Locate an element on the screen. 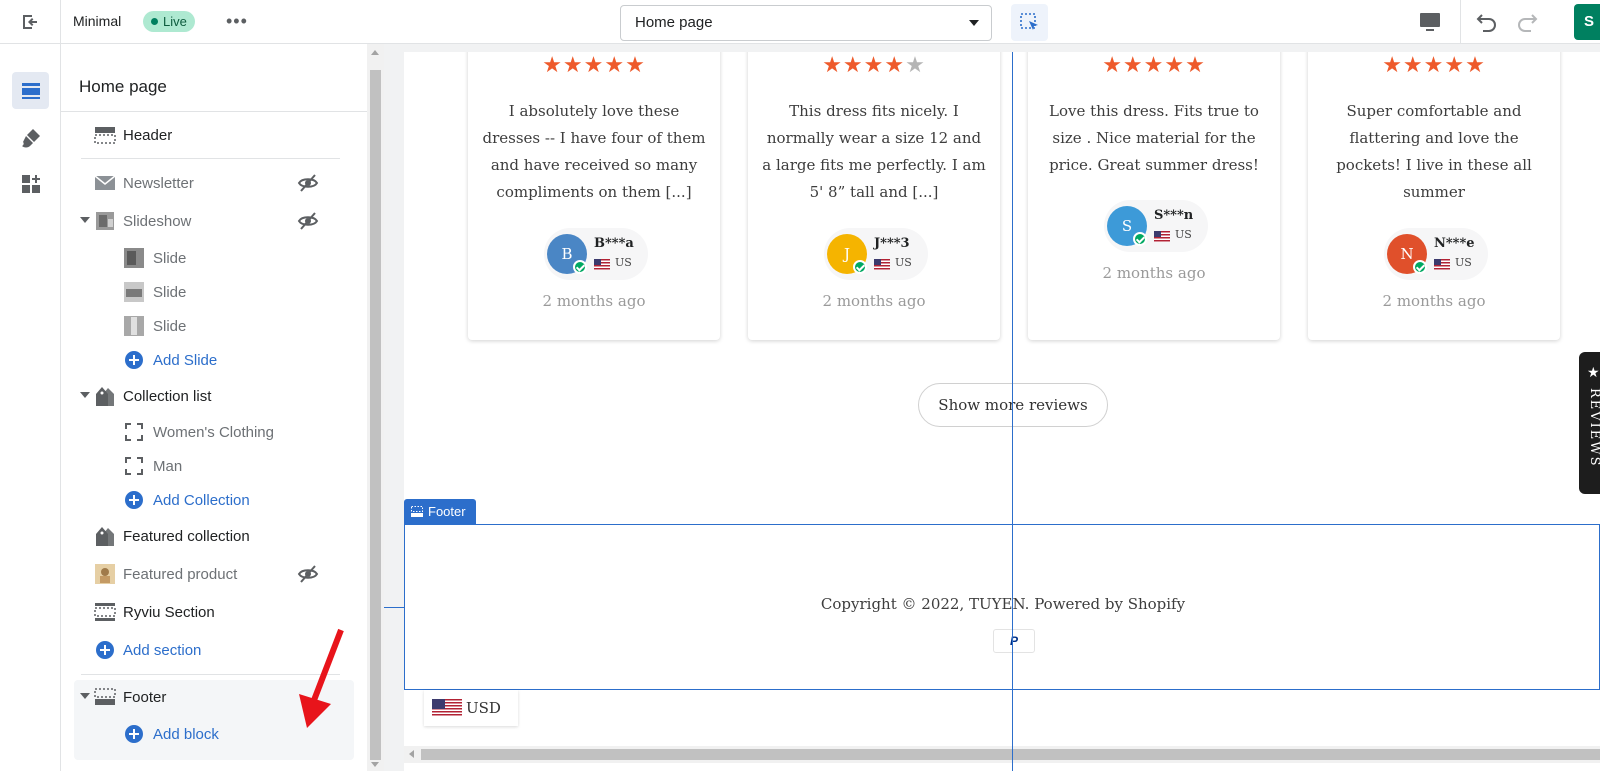  section-newsletter: Newsletter is located at coordinates (214, 183).